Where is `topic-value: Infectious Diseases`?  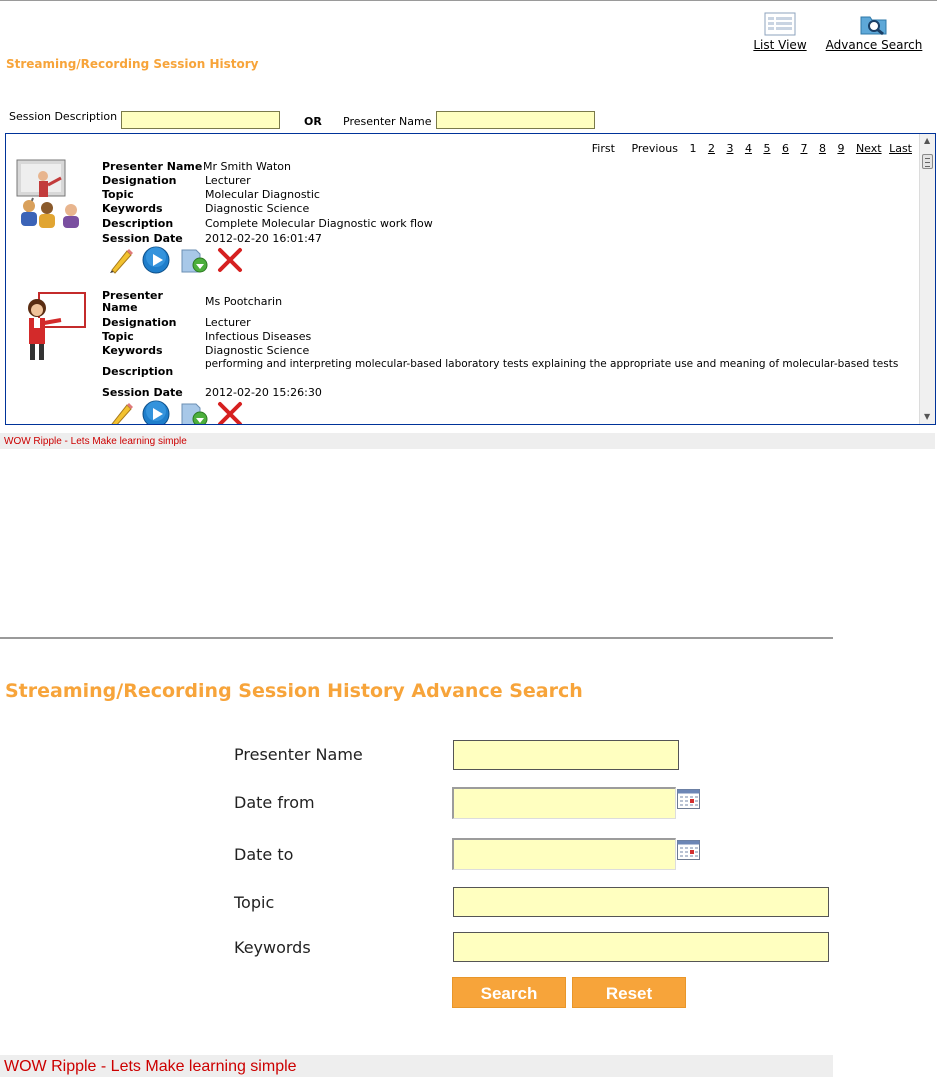 topic-value: Infectious Diseases is located at coordinates (258, 336).